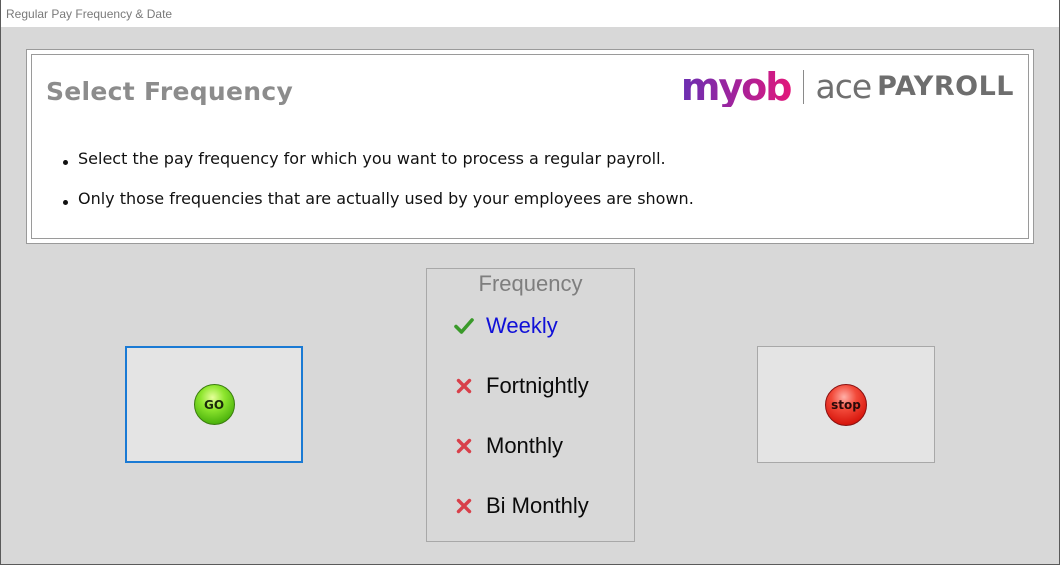 Image resolution: width=1060 pixels, height=565 pixels. What do you see at coordinates (803, 87) in the screenshot?
I see `logo-divider` at bounding box center [803, 87].